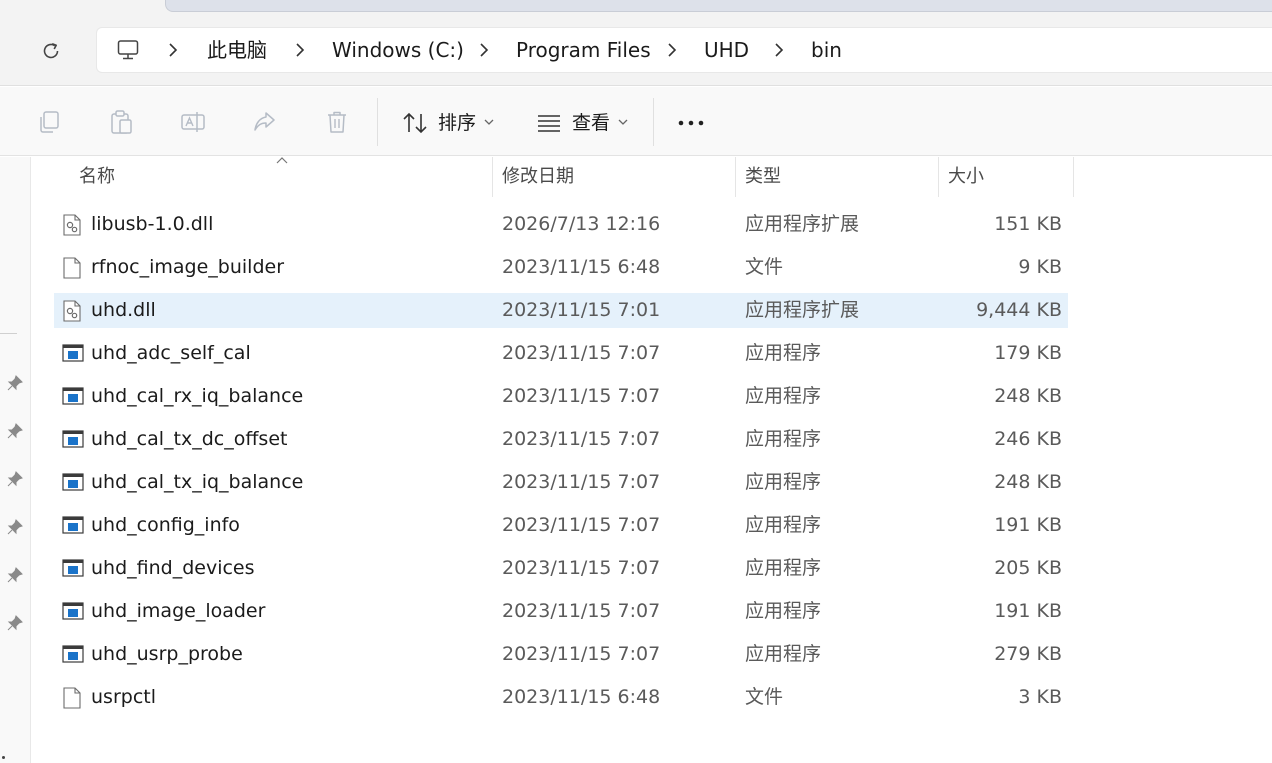 Image resolution: width=1272 pixels, height=763 pixels. Describe the element at coordinates (173, 568) in the screenshot. I see `file-name: uhd_find_devices` at that location.